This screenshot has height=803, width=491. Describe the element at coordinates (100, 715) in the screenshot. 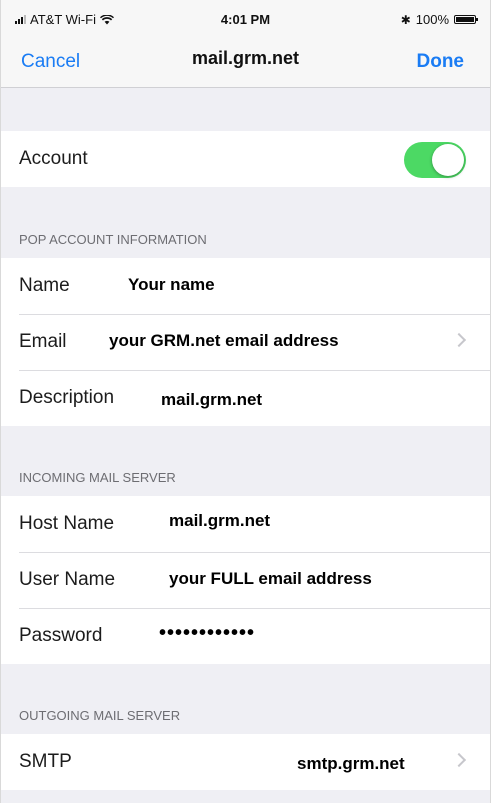

I see `section-header-outgoing: OUTGOING MAIL SERVER` at that location.